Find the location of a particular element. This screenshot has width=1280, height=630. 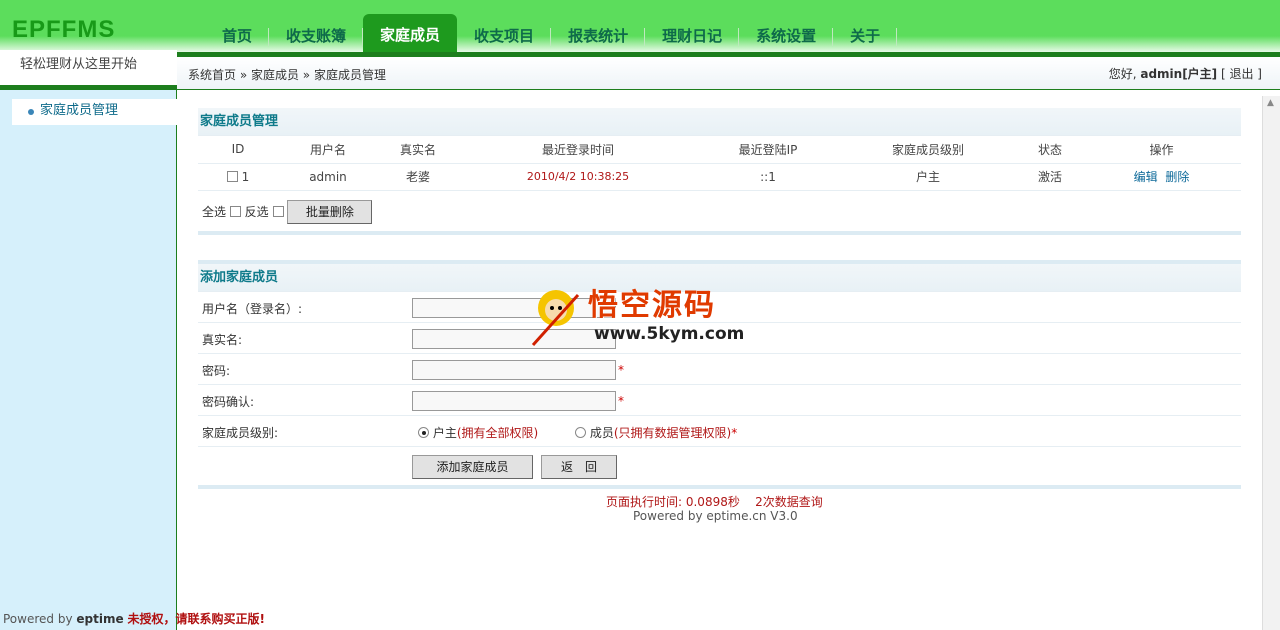

invert-label: 反选 is located at coordinates (256, 211).